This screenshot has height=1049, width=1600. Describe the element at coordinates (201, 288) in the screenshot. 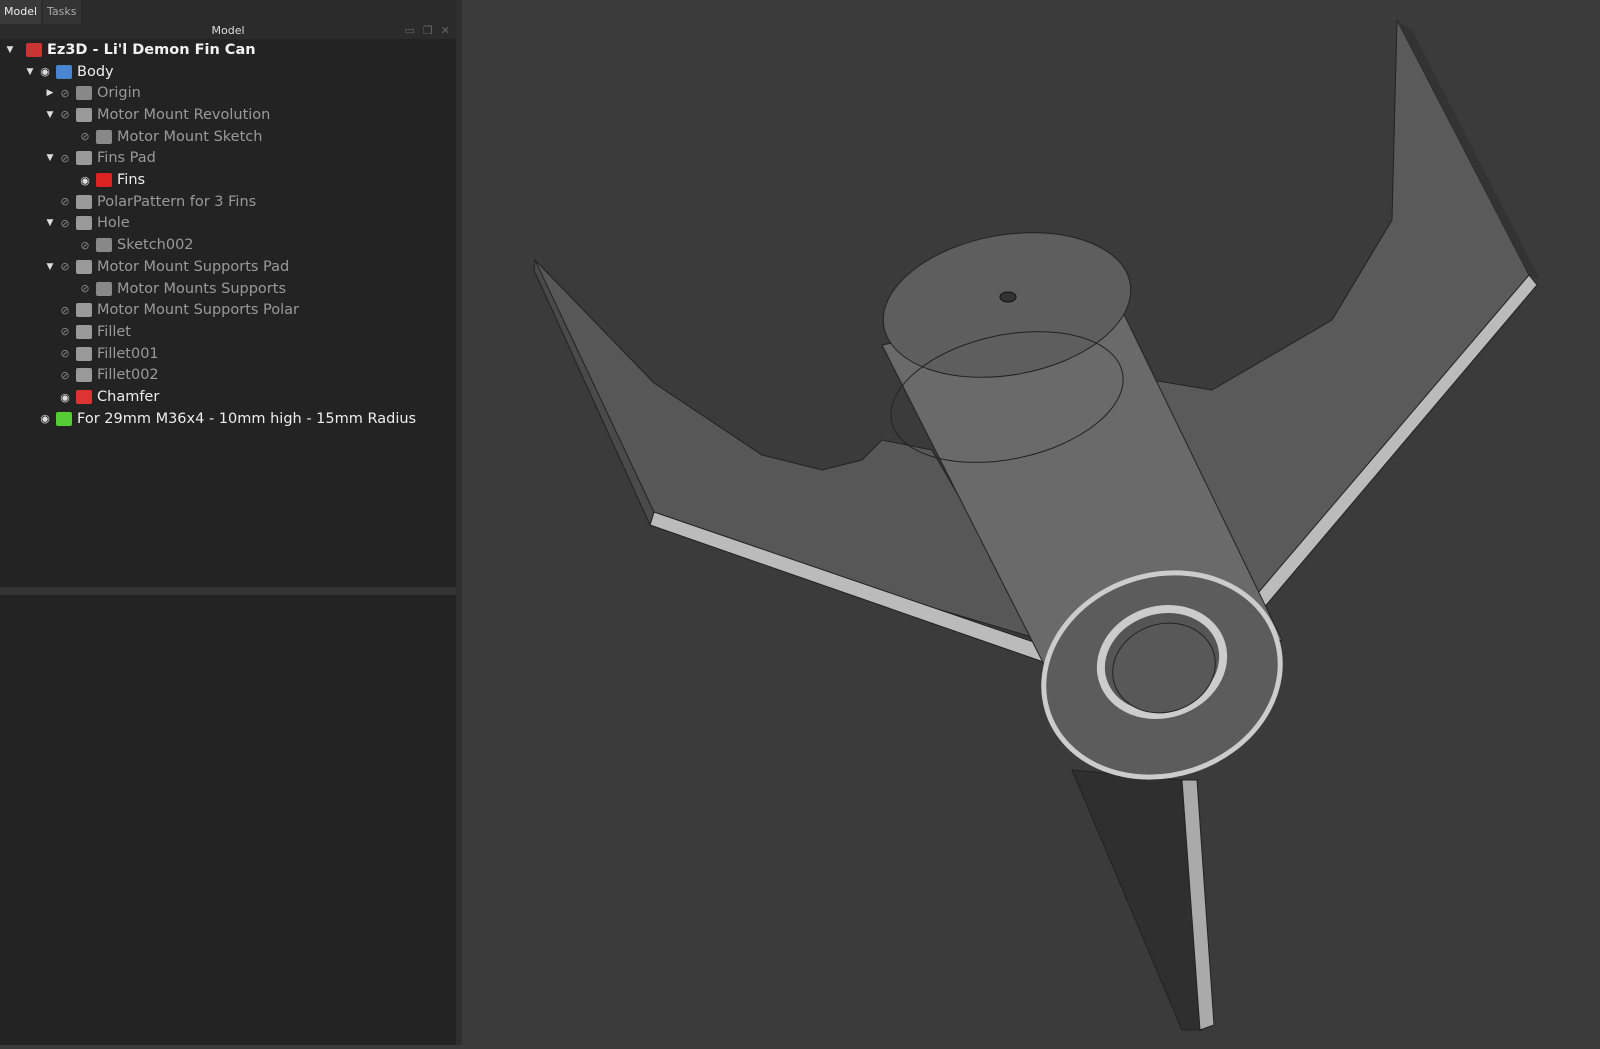

I see `tree-item-label: Motor Mounts Supports` at that location.